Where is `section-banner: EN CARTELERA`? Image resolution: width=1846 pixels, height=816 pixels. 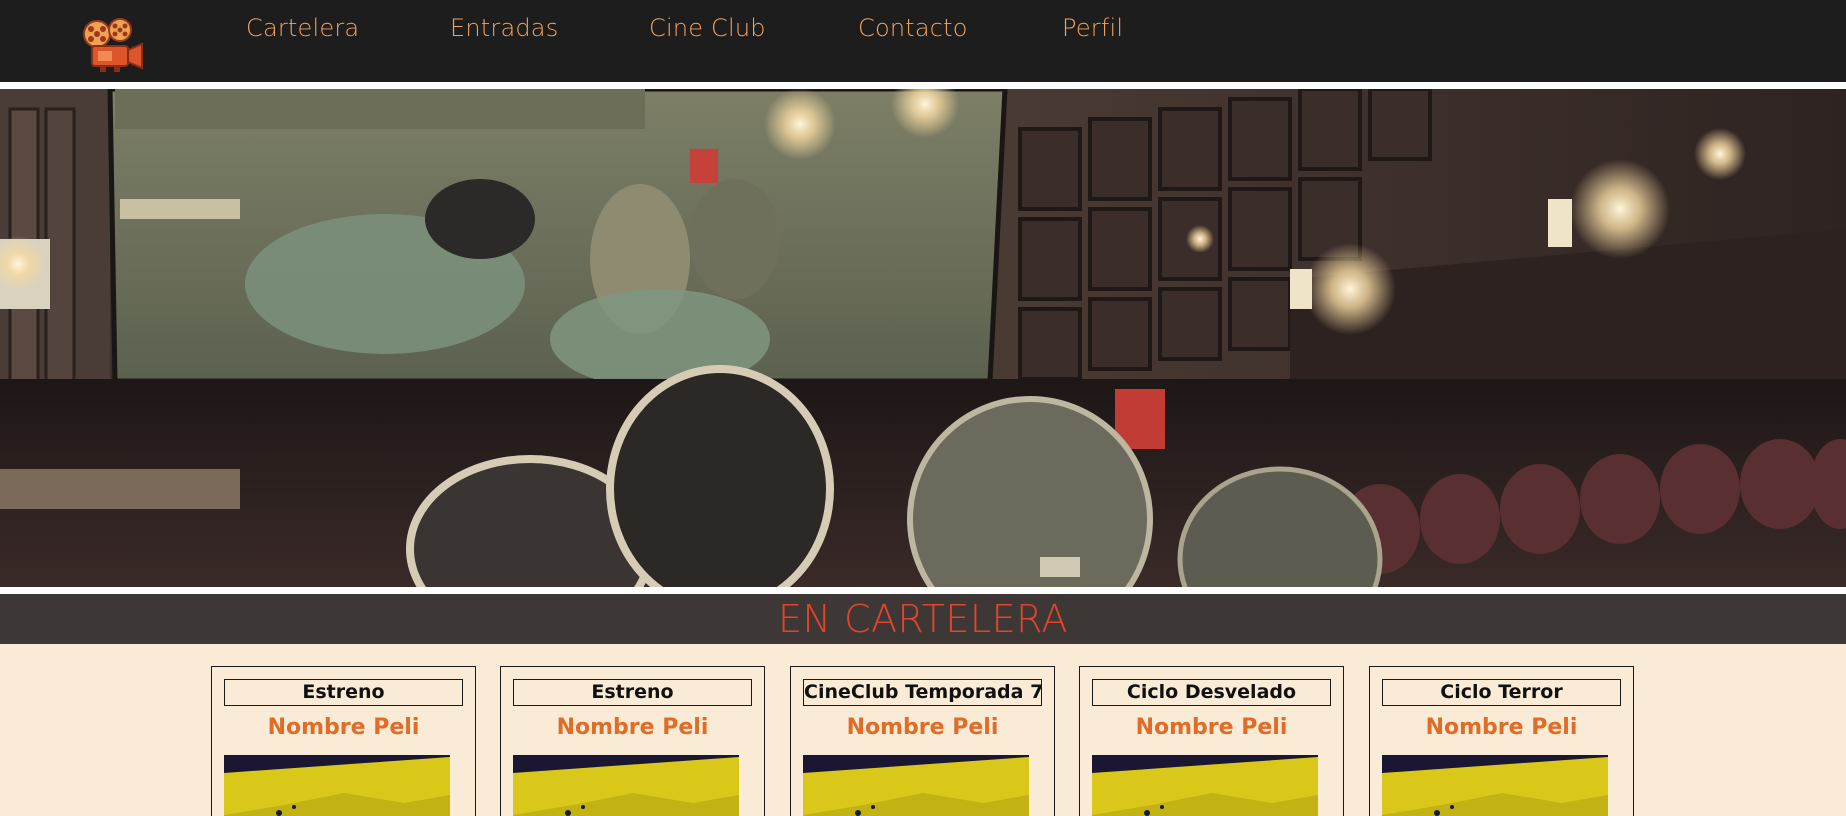
section-banner: EN CARTELERA is located at coordinates (923, 619).